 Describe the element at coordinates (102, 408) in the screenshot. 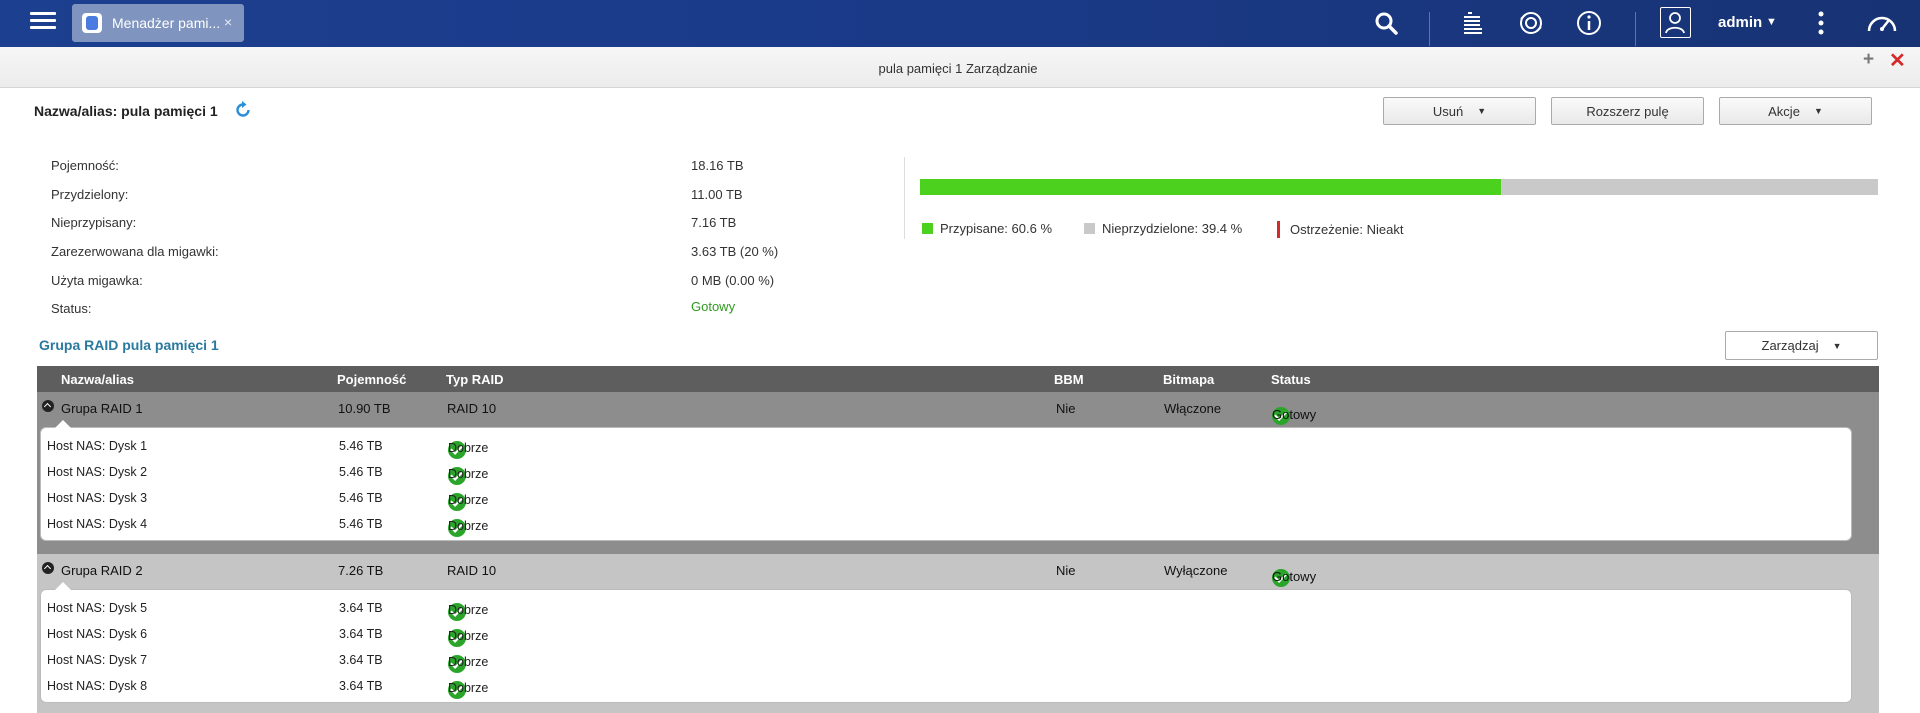

I see `group-name: Grupa RAID 1` at that location.